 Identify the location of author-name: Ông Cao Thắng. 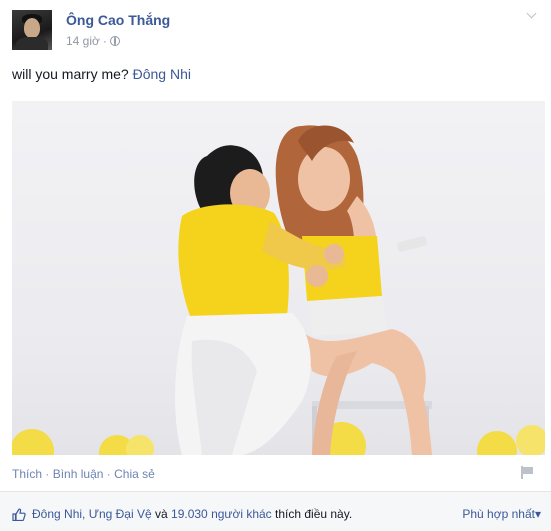
(118, 20).